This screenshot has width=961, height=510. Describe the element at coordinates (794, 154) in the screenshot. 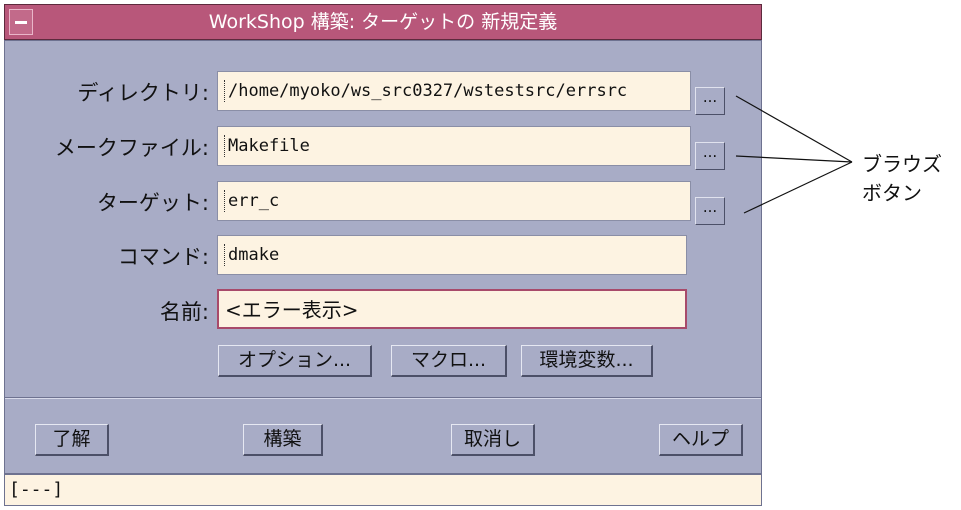

I see `callout-lines` at that location.